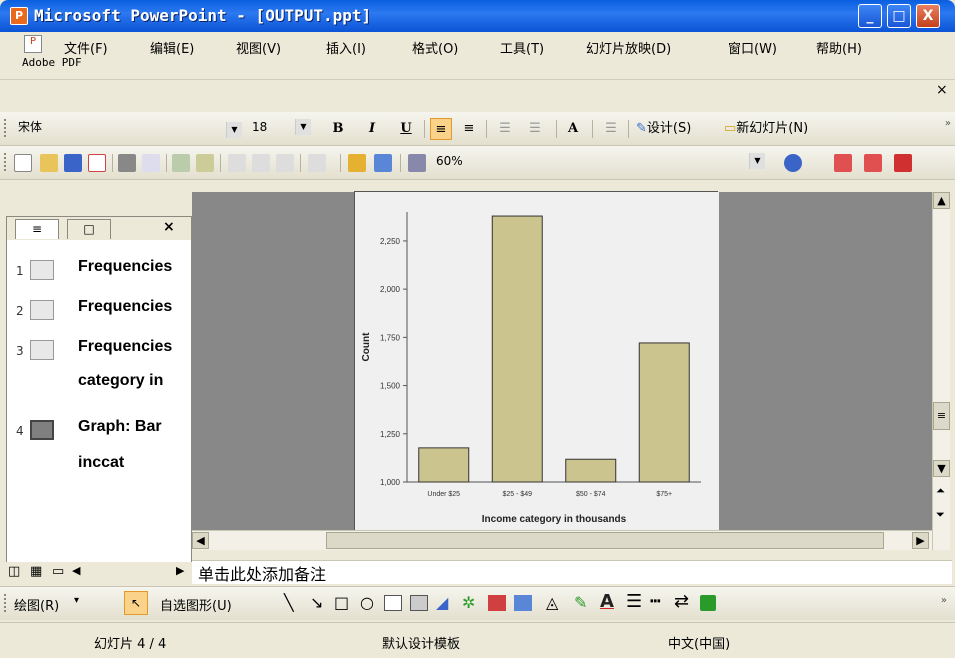 Image resolution: width=955 pixels, height=658 pixels. What do you see at coordinates (607, 601) in the screenshot?
I see `font-color-icon: A` at bounding box center [607, 601].